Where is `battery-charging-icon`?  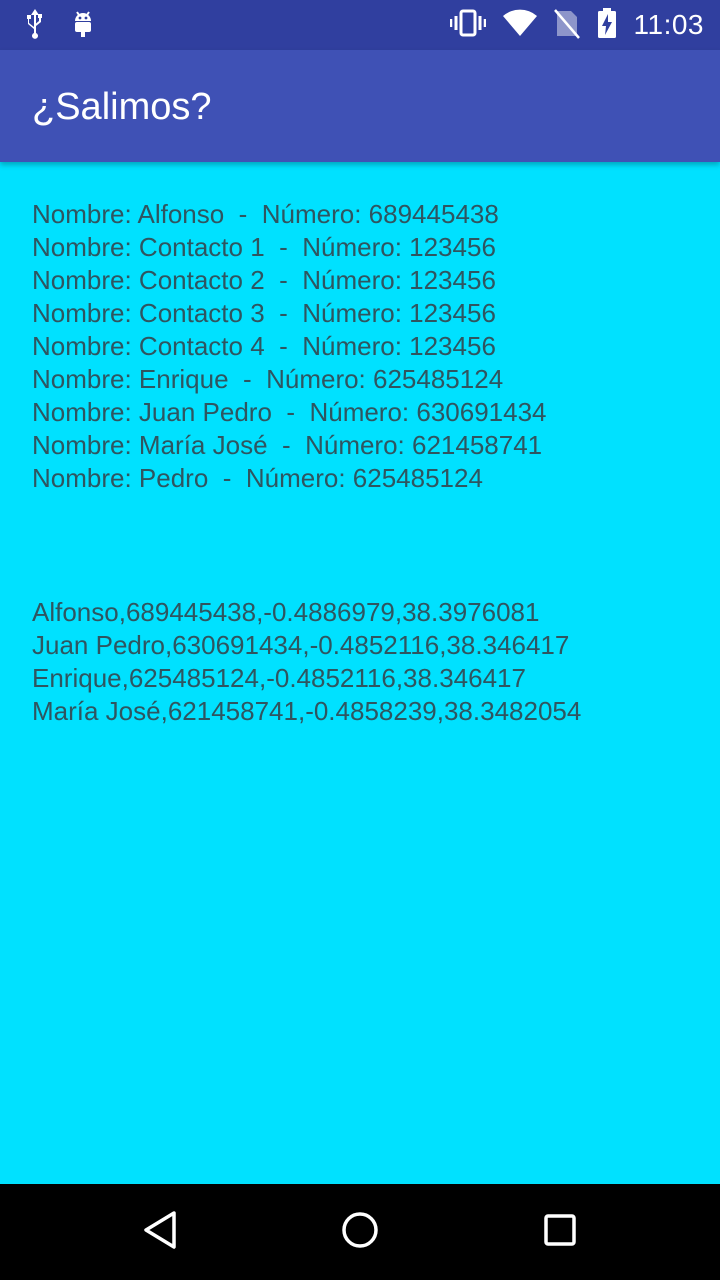
battery-charging-icon is located at coordinates (607, 25).